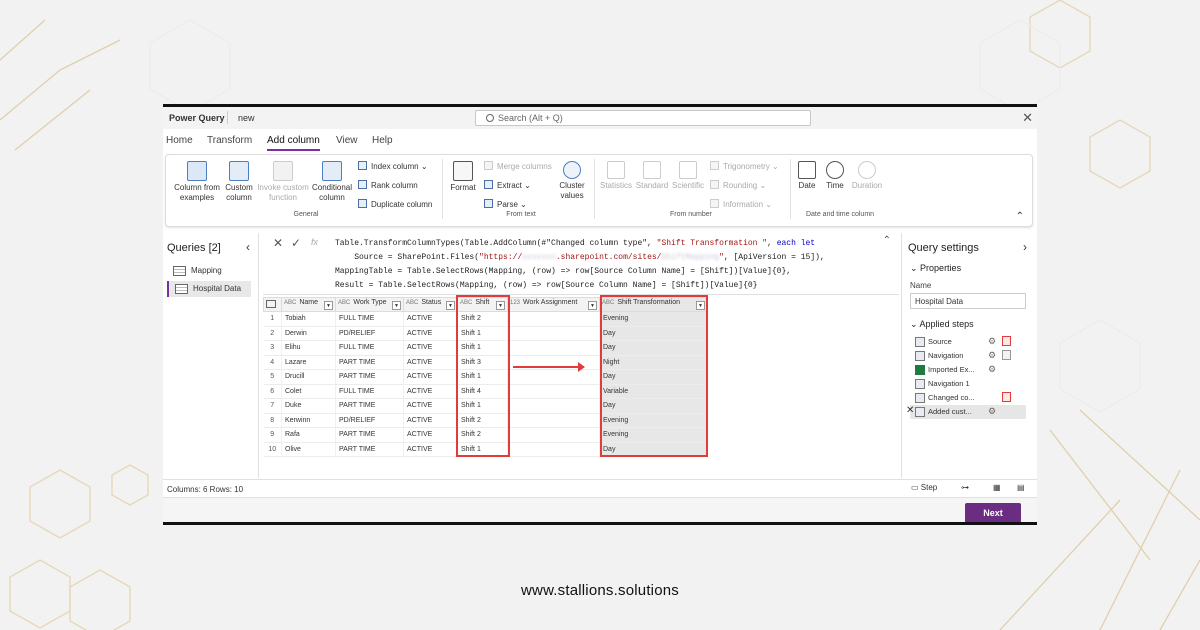 Image resolution: width=1200 pixels, height=630 pixels. I want to click on table-cell: Lazare, so click(308, 362).